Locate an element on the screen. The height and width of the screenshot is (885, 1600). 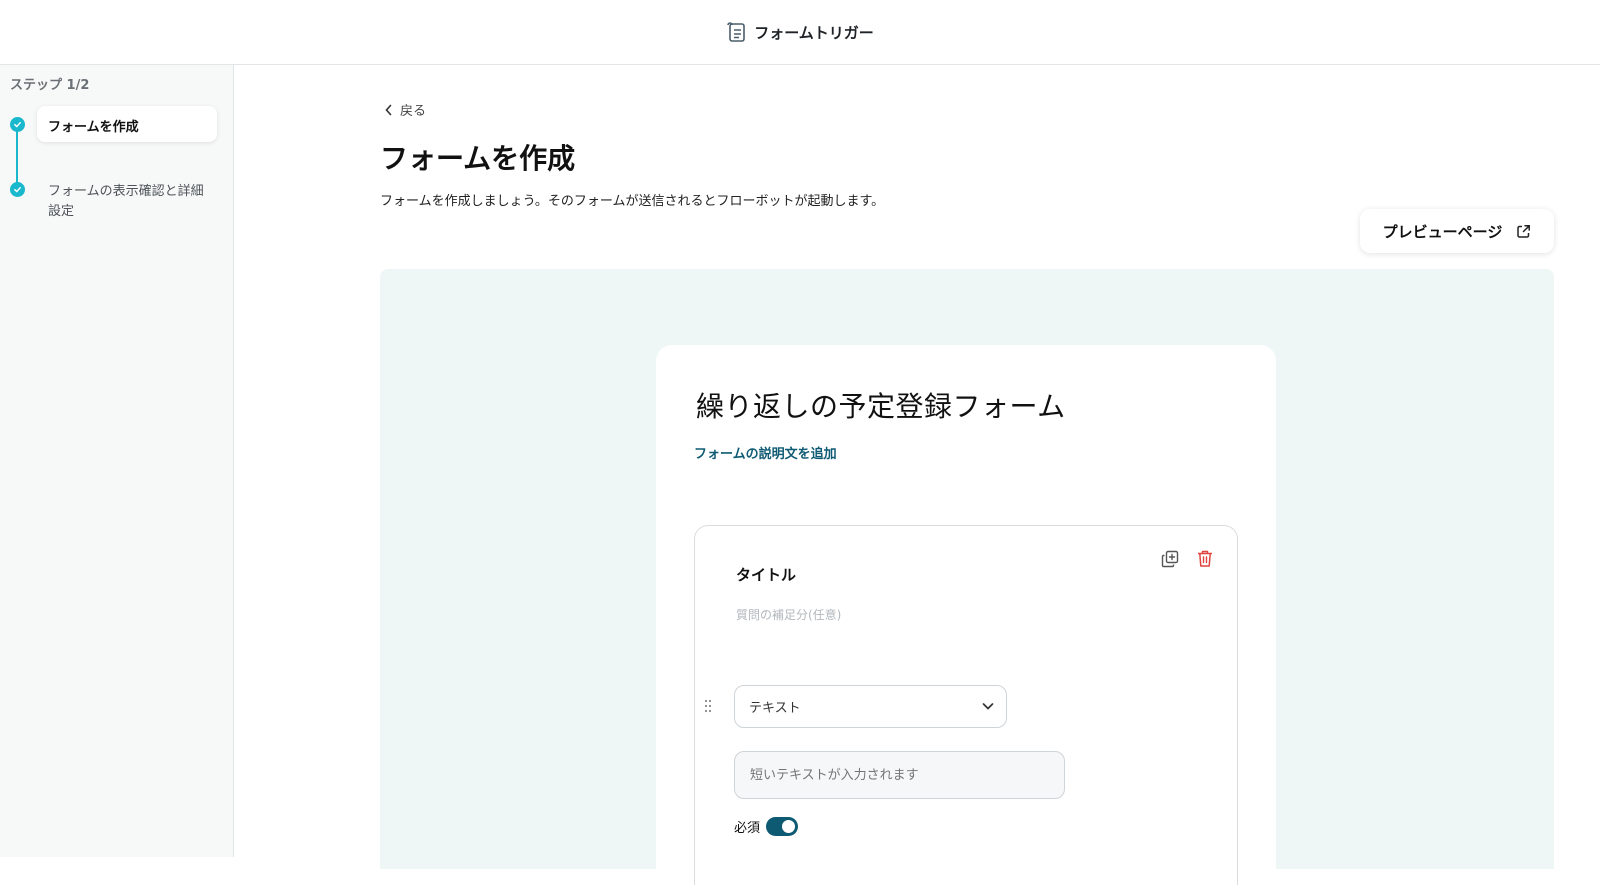
question-type-value: テキスト is located at coordinates (775, 708).